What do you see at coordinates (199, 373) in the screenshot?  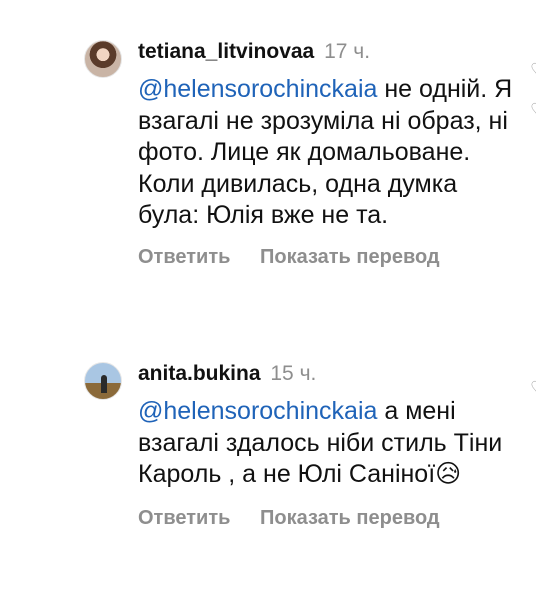 I see `username: anita.bukina` at bounding box center [199, 373].